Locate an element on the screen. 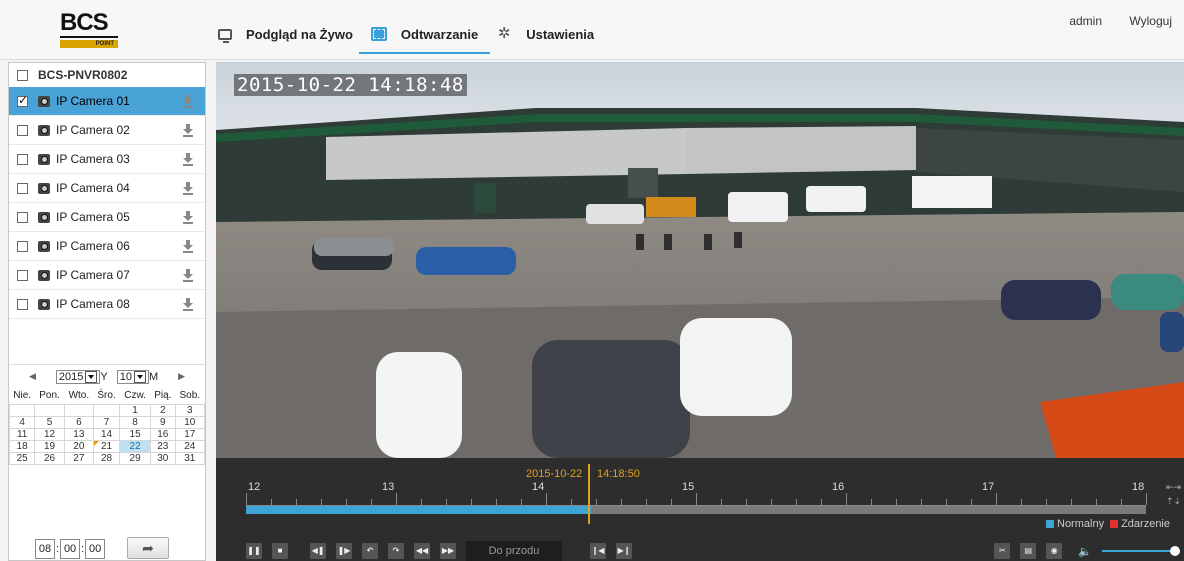 The height and width of the screenshot is (561, 1184). calendar-day: 6 is located at coordinates (79, 422).